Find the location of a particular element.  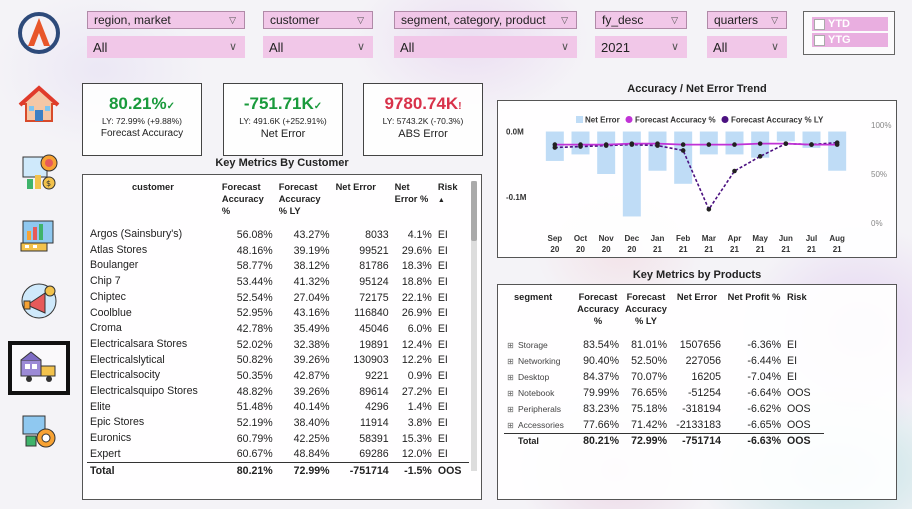

marketing-view-icon is located at coordinates (39, 301).